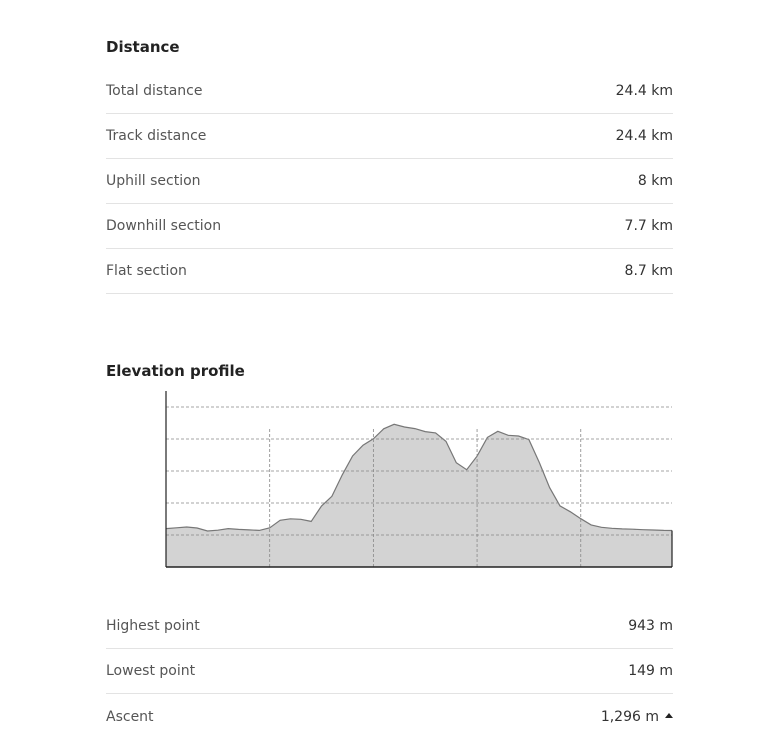 This screenshot has height=739, width=784. Describe the element at coordinates (650, 626) in the screenshot. I see `stat-value: 943 m` at that location.